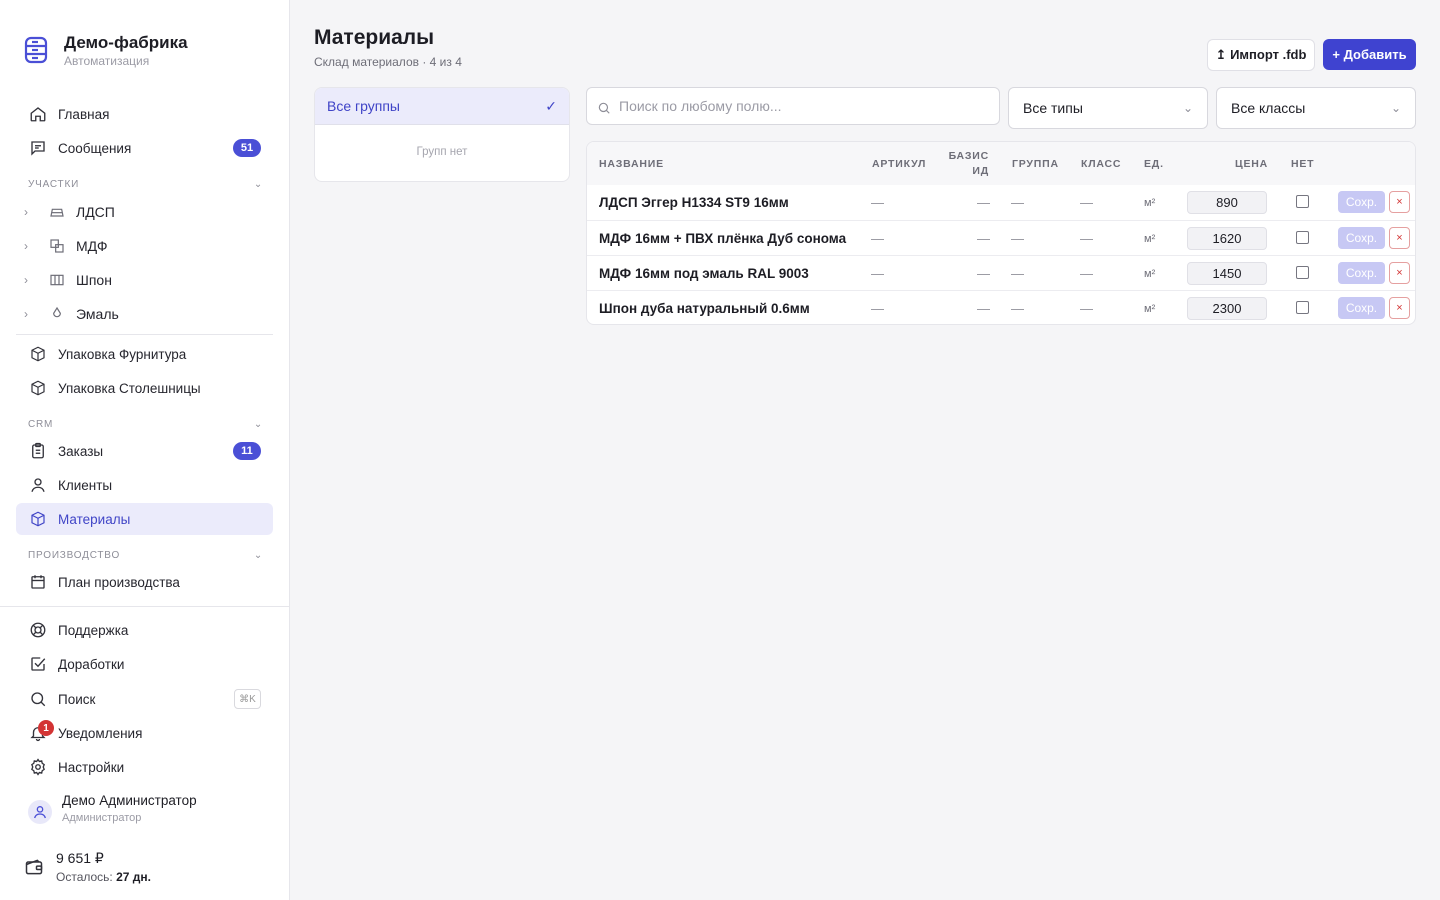 The image size is (1440, 900). I want to click on nav-item-clients: Клиенты, so click(144, 485).